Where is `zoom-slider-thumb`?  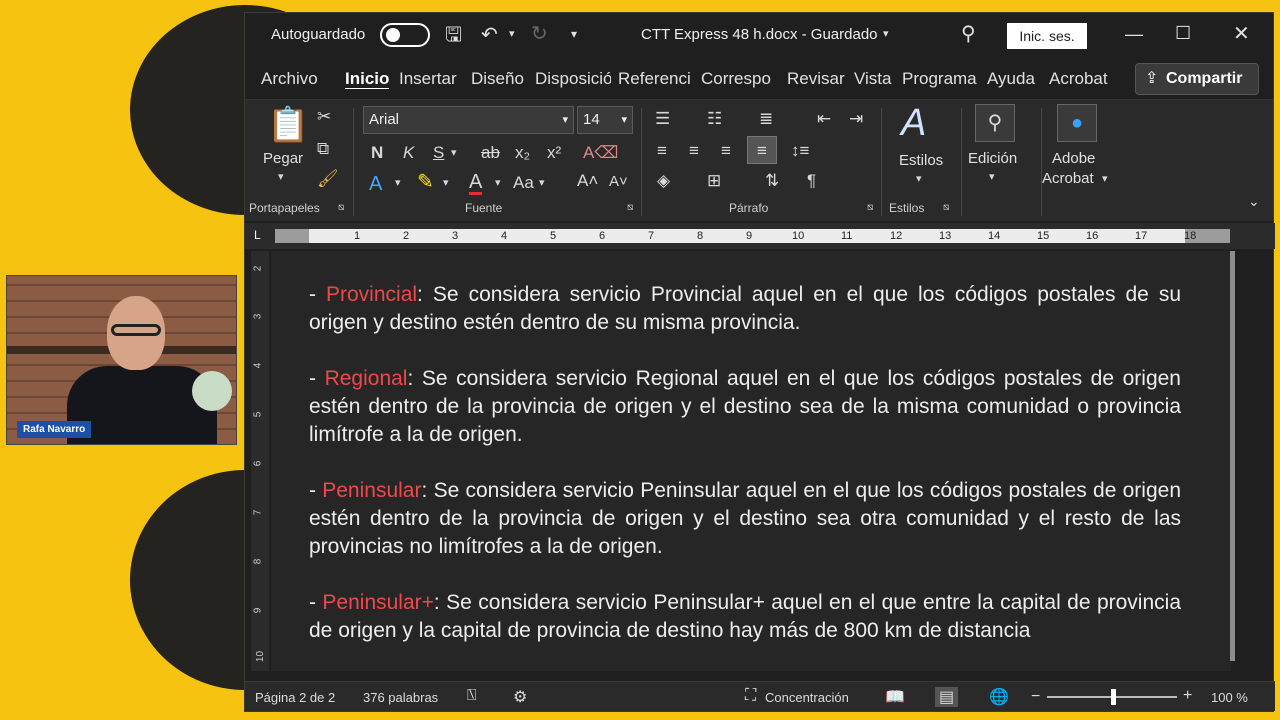 zoom-slider-thumb is located at coordinates (1113, 697).